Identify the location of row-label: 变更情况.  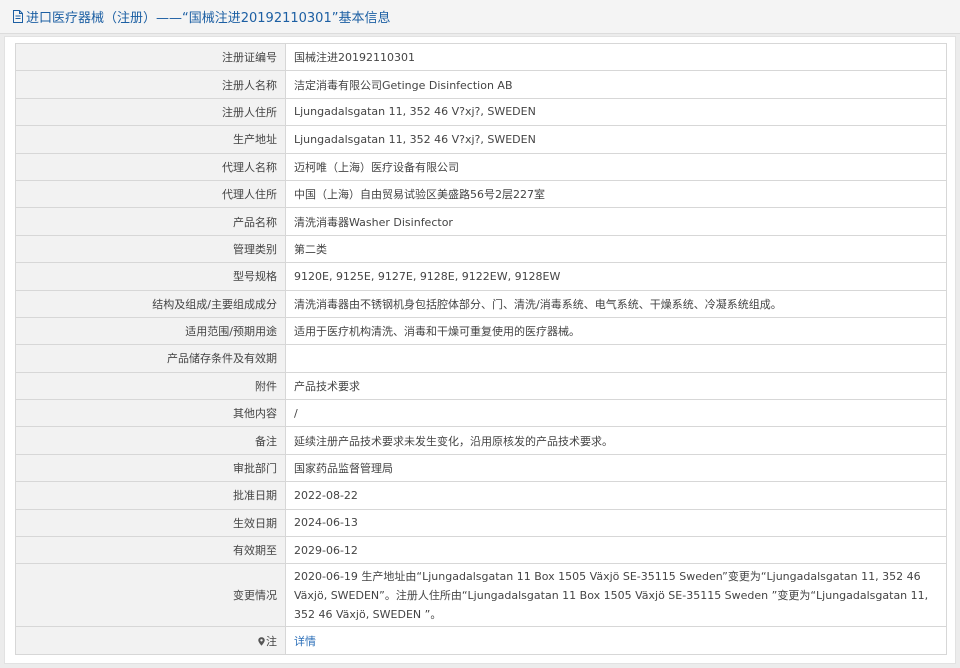
(150, 595).